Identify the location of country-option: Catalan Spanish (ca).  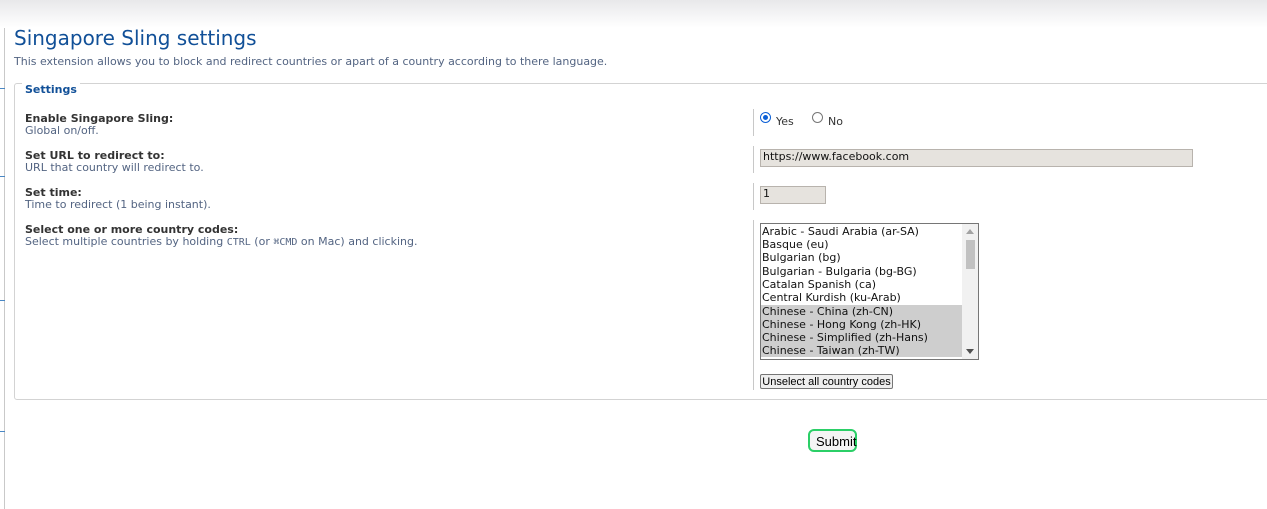
(862, 284).